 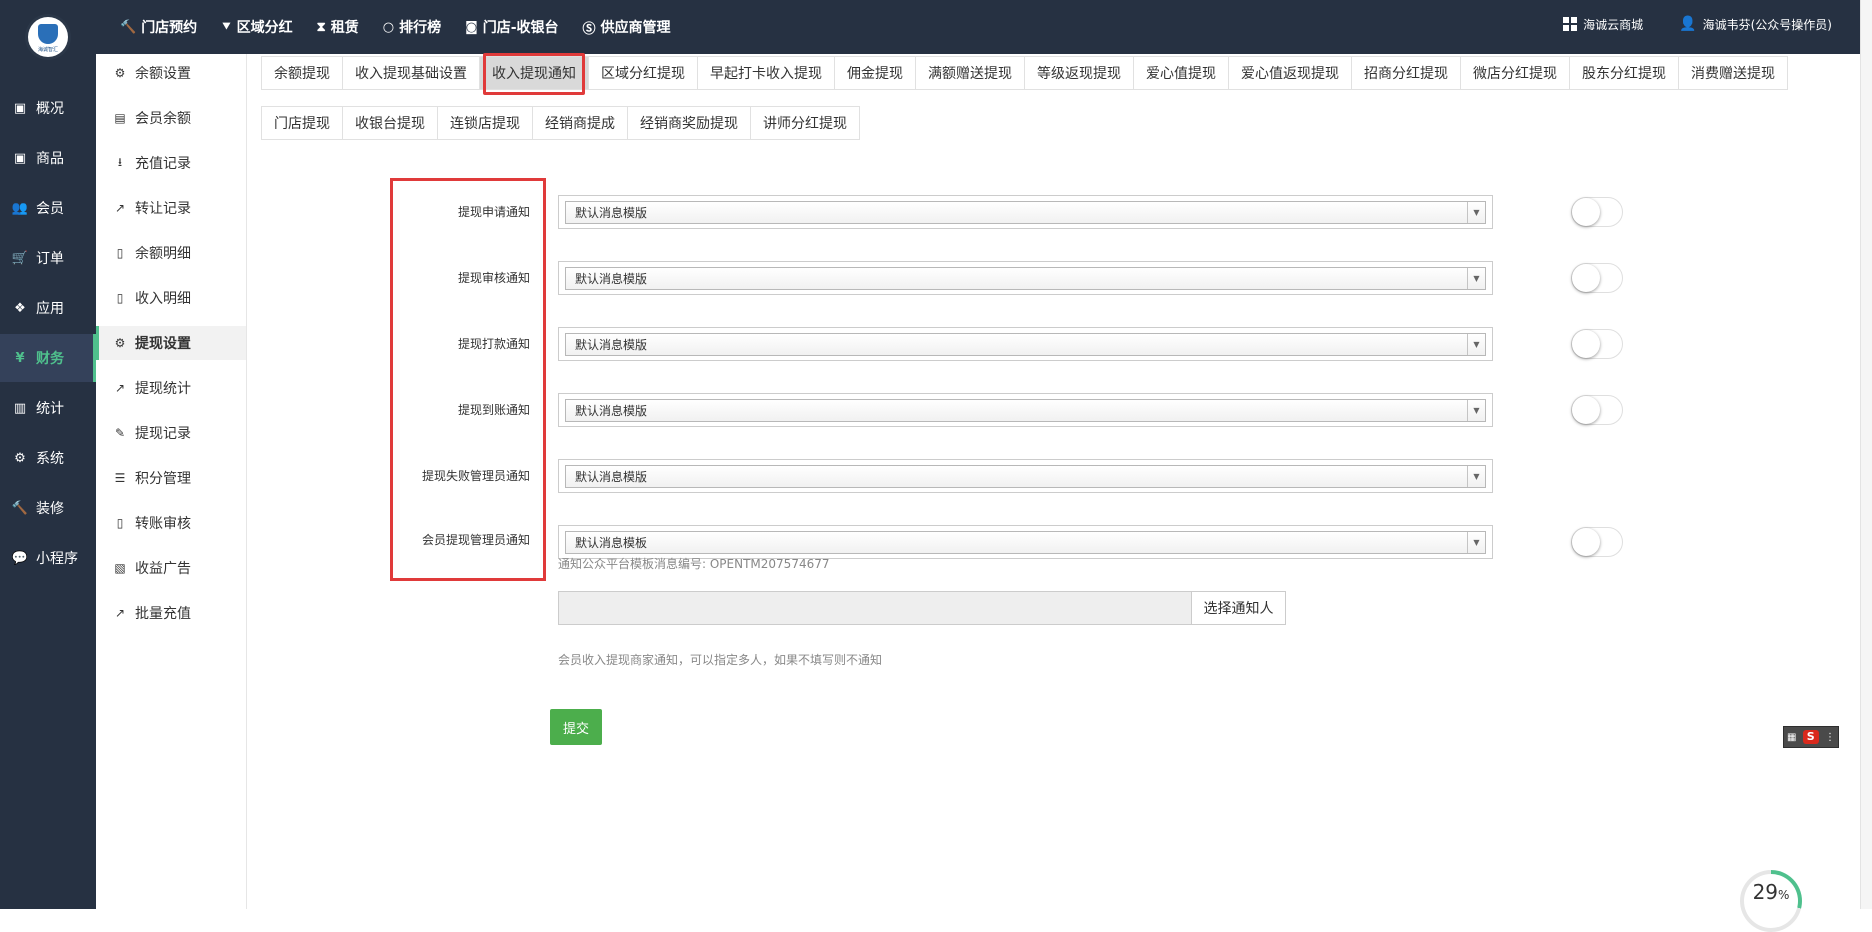 I want to click on logo: 海诚智汇, so click(x=48, y=37).